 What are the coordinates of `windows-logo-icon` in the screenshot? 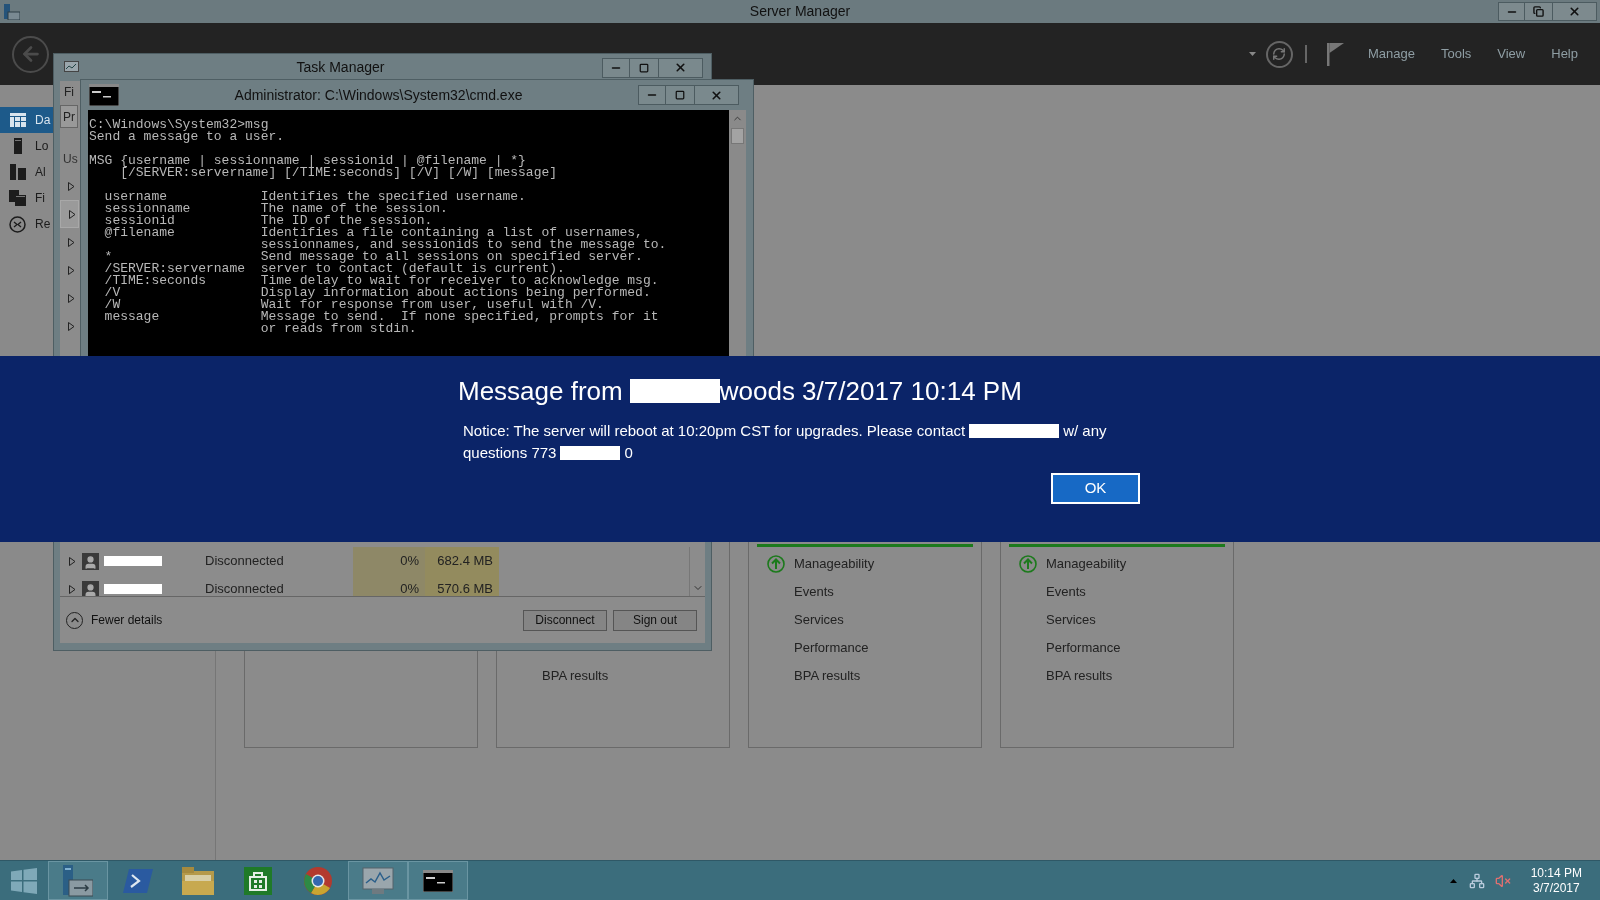 It's located at (24, 880).